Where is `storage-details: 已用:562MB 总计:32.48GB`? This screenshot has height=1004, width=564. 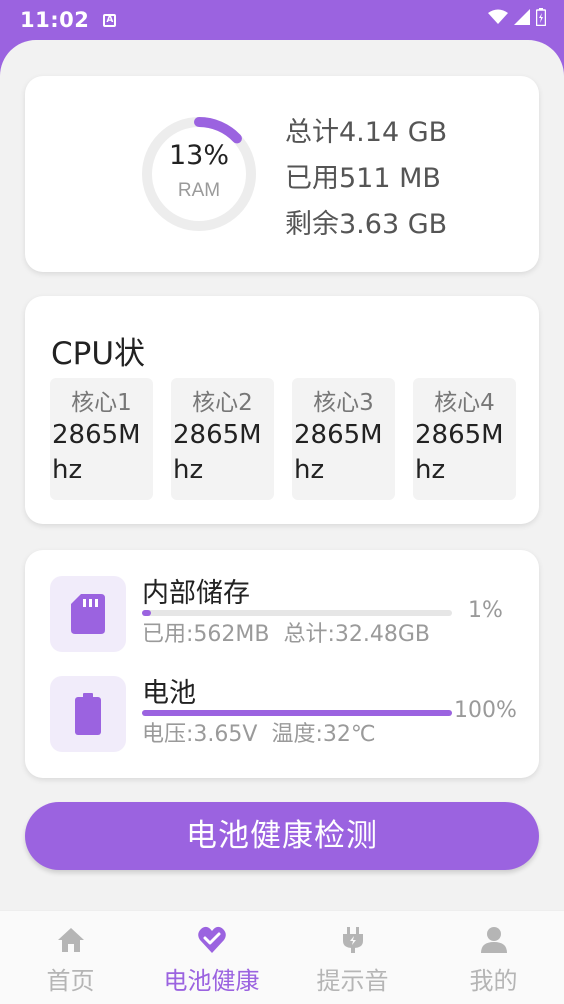
storage-details: 已用:562MB 总计:32.48GB is located at coordinates (286, 635).